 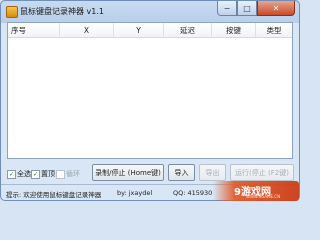 I want to click on import-button: 导入, so click(x=181, y=172).